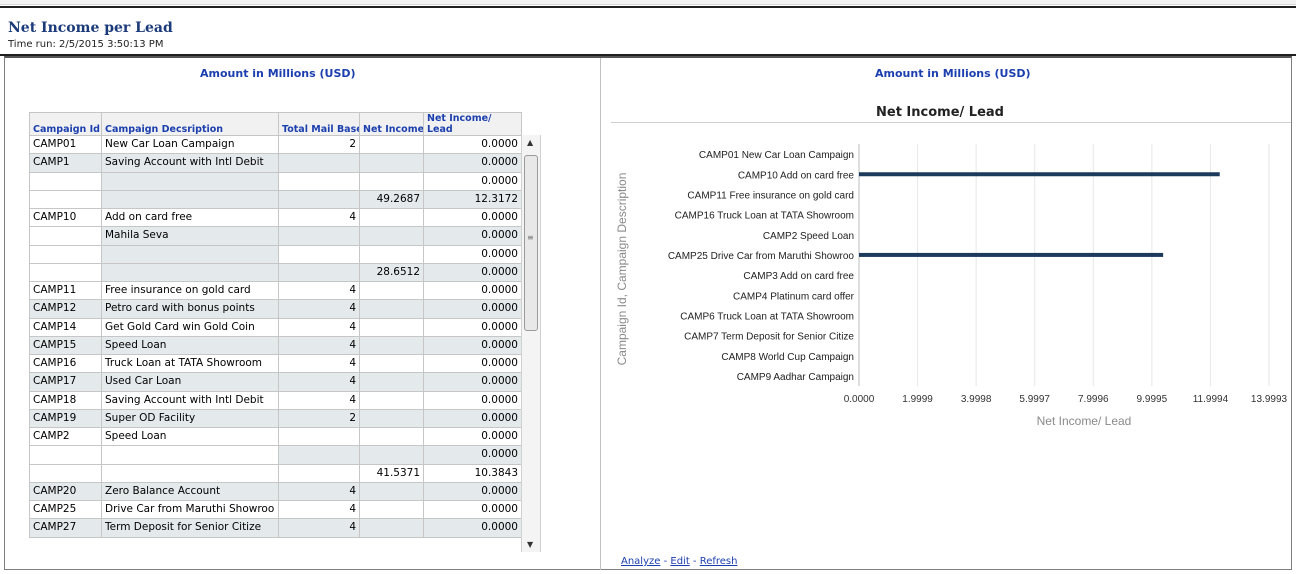 Image resolution: width=1296 pixels, height=574 pixels. I want to click on cell-campaign-id: CAMP12, so click(65, 309).